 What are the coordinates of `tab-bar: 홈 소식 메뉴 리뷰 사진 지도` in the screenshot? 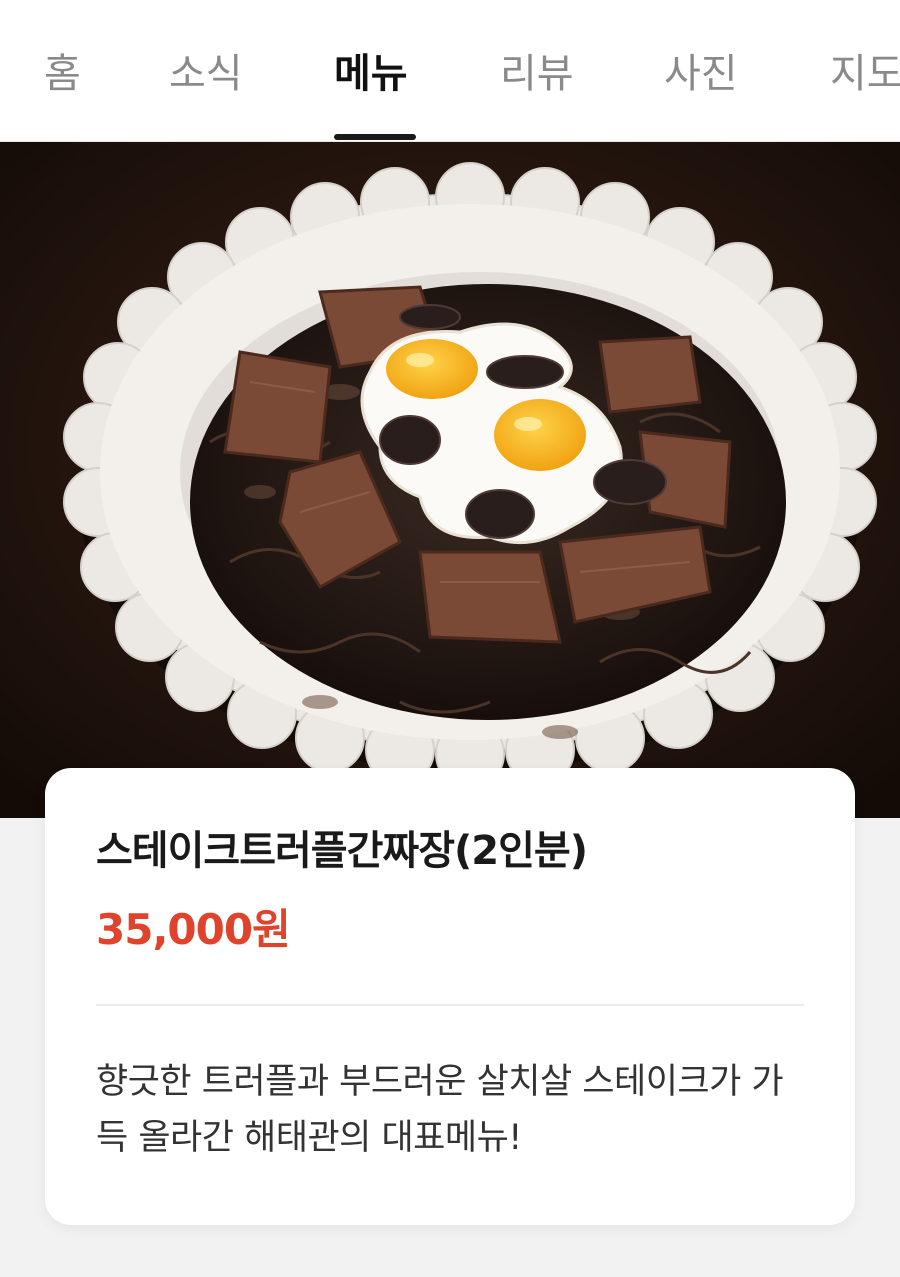 It's located at (450, 71).